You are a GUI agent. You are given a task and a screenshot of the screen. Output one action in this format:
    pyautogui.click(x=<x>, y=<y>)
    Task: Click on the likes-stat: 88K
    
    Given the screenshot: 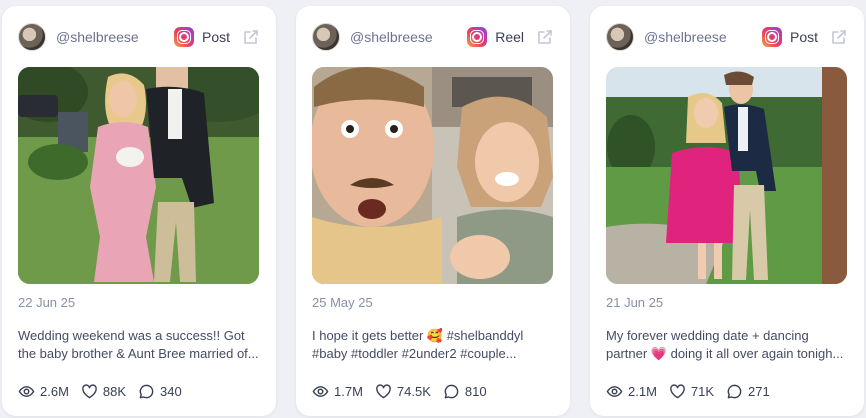 What is the action you would take?
    pyautogui.click(x=103, y=391)
    